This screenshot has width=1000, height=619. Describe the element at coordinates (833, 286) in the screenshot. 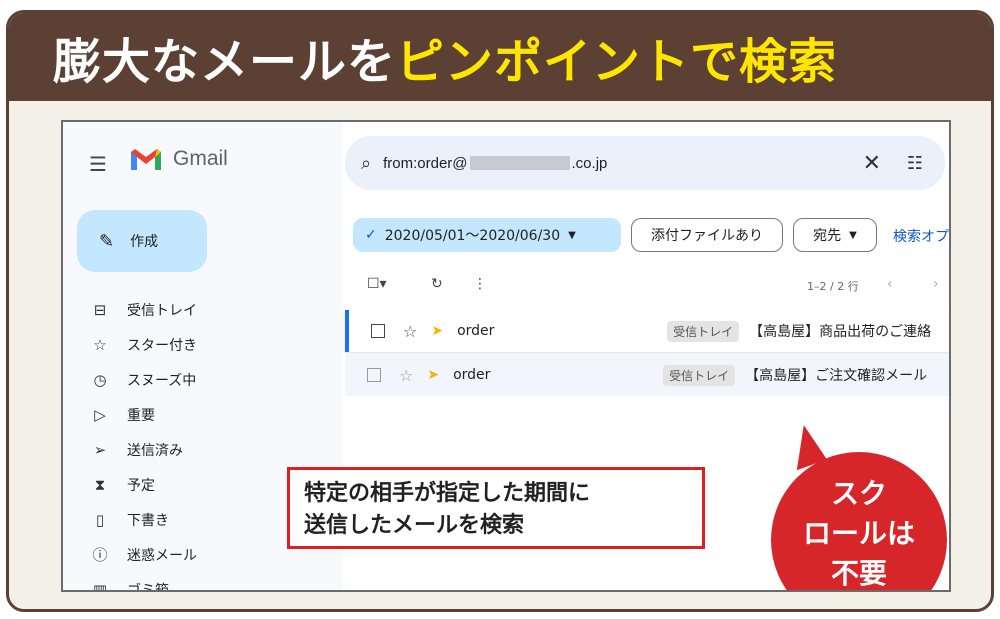

I see `pagination-count: 1–2 / 2 行` at that location.